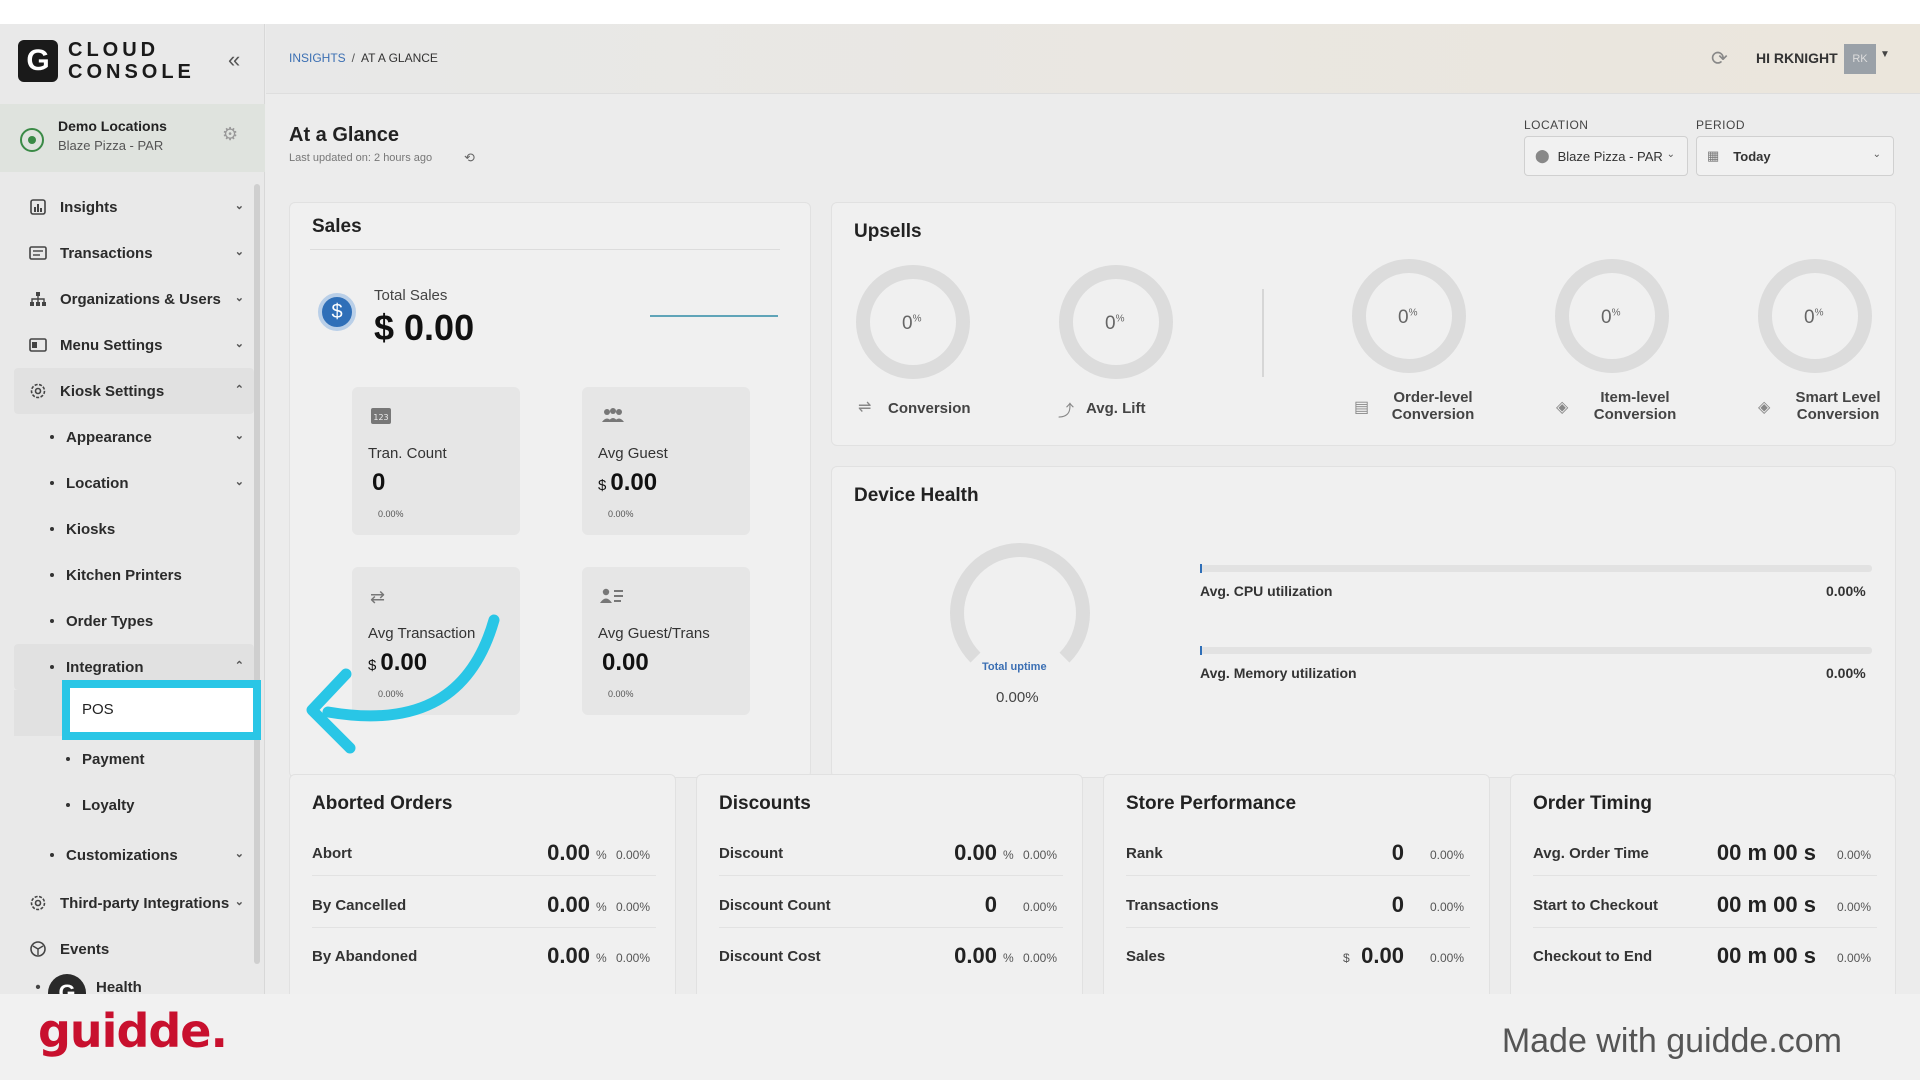 The height and width of the screenshot is (1080, 1920). Describe the element at coordinates (960, 1037) in the screenshot. I see `footer-bar: guidde. Made with guidde.com` at that location.